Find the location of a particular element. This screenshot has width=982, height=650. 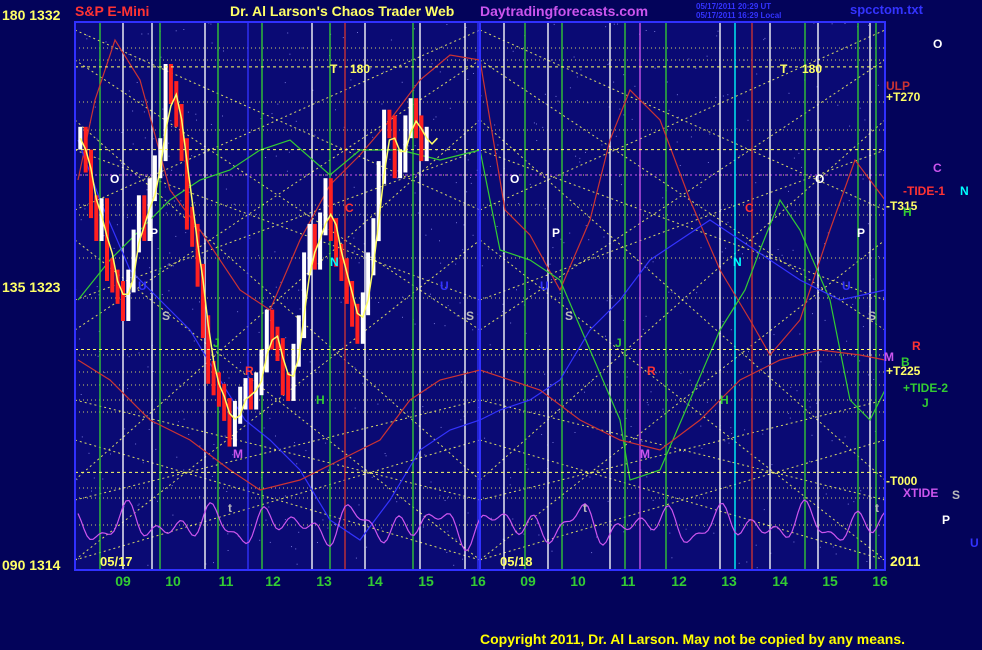

plot-letter: M is located at coordinates (238, 454).